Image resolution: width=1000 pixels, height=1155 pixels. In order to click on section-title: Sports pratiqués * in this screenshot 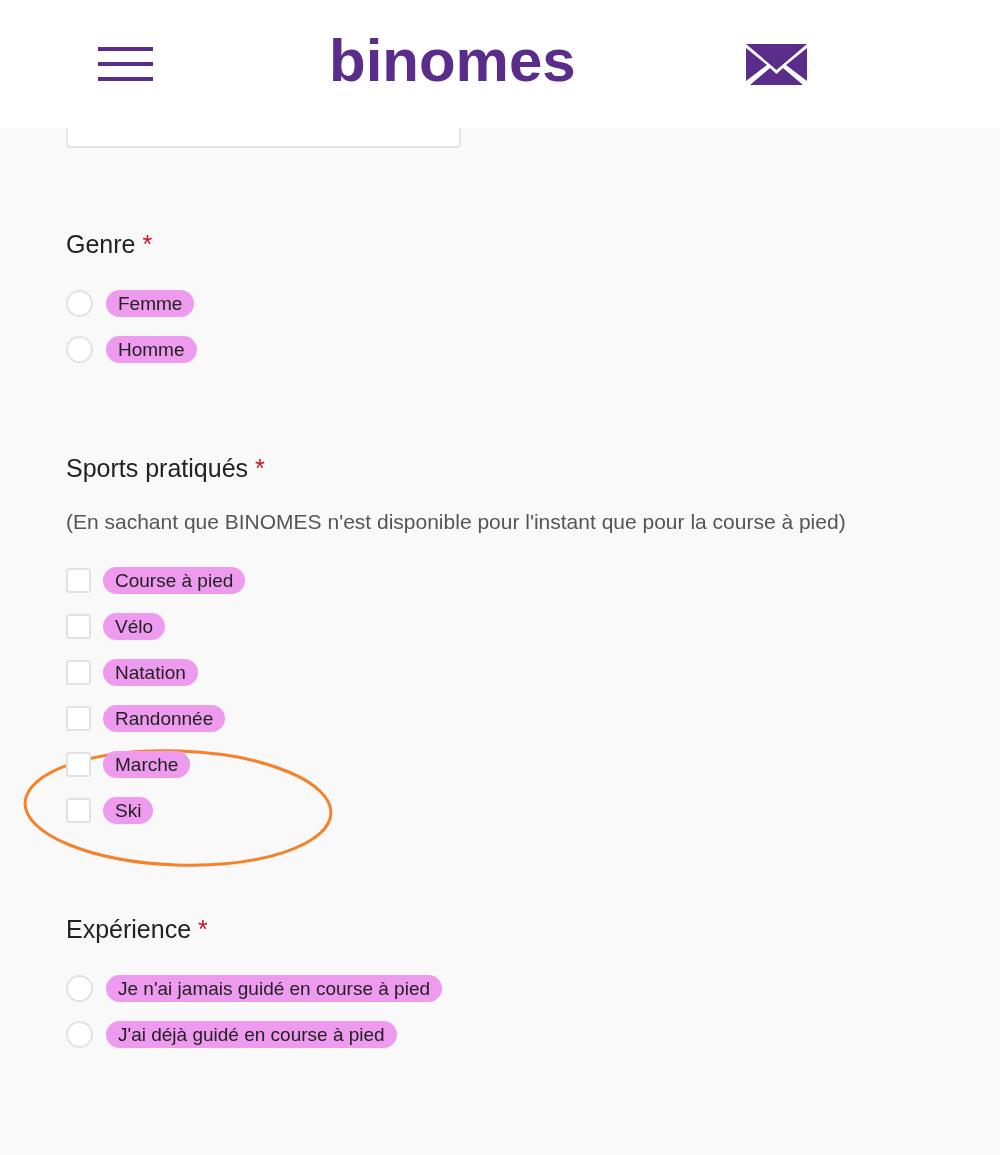, I will do `click(166, 468)`.